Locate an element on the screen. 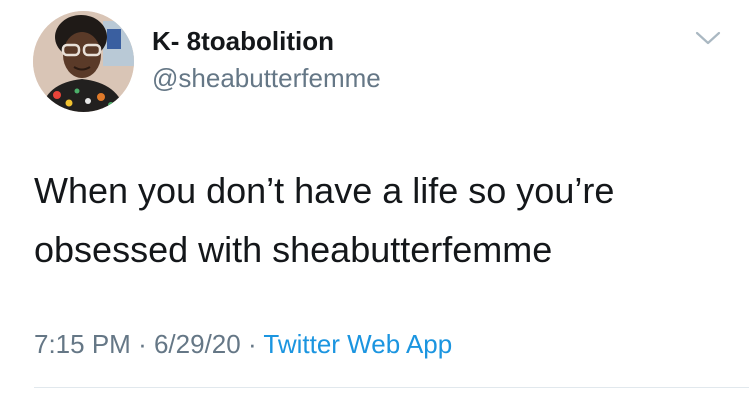  divider is located at coordinates (391, 387).